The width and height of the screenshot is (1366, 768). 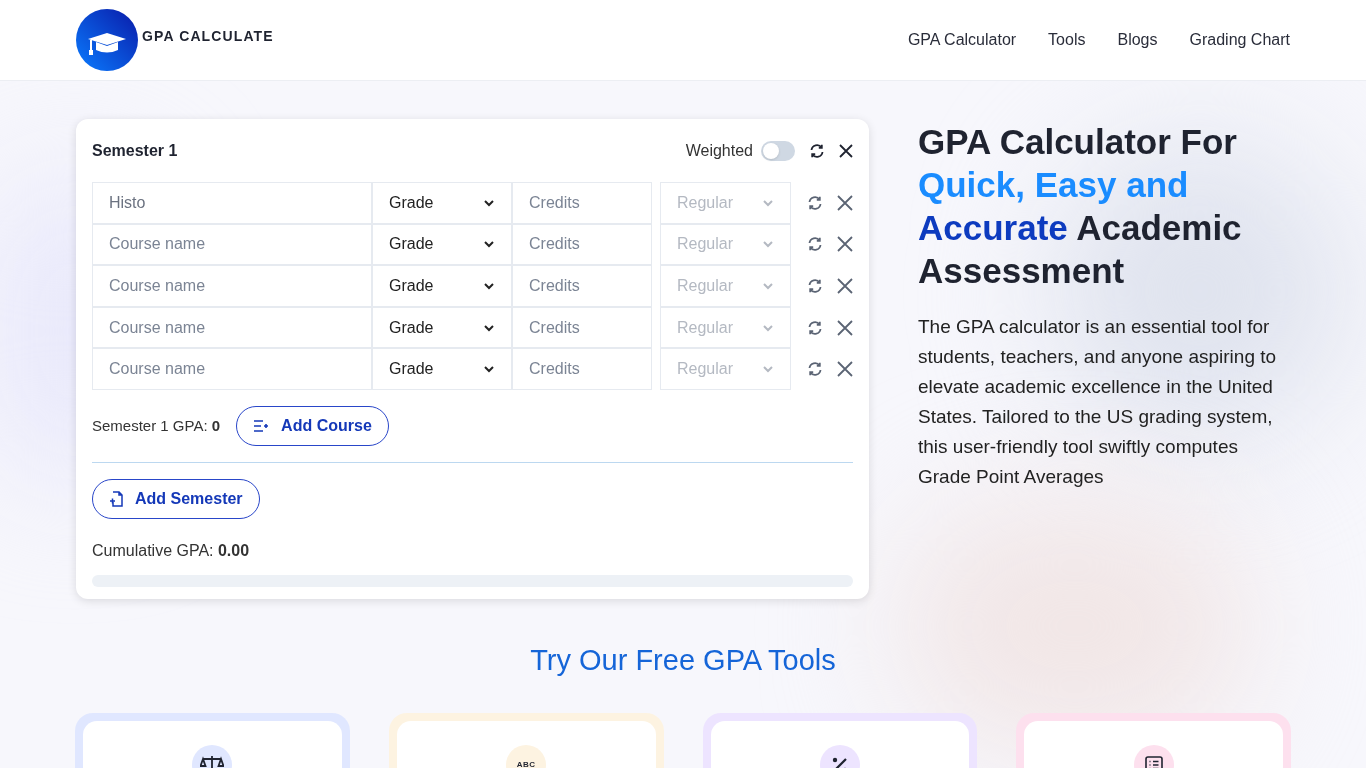 What do you see at coordinates (212, 761) in the screenshot?
I see `scale-icon` at bounding box center [212, 761].